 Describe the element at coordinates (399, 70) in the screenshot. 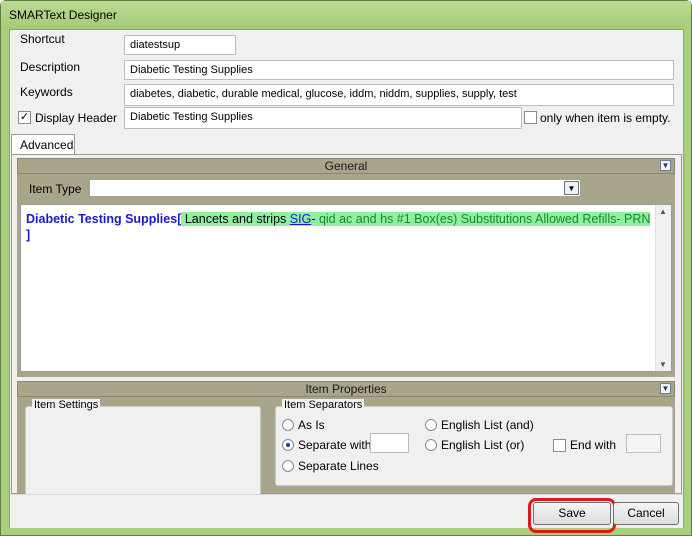

I see `description-field: Diabetic Testing Supplies` at that location.